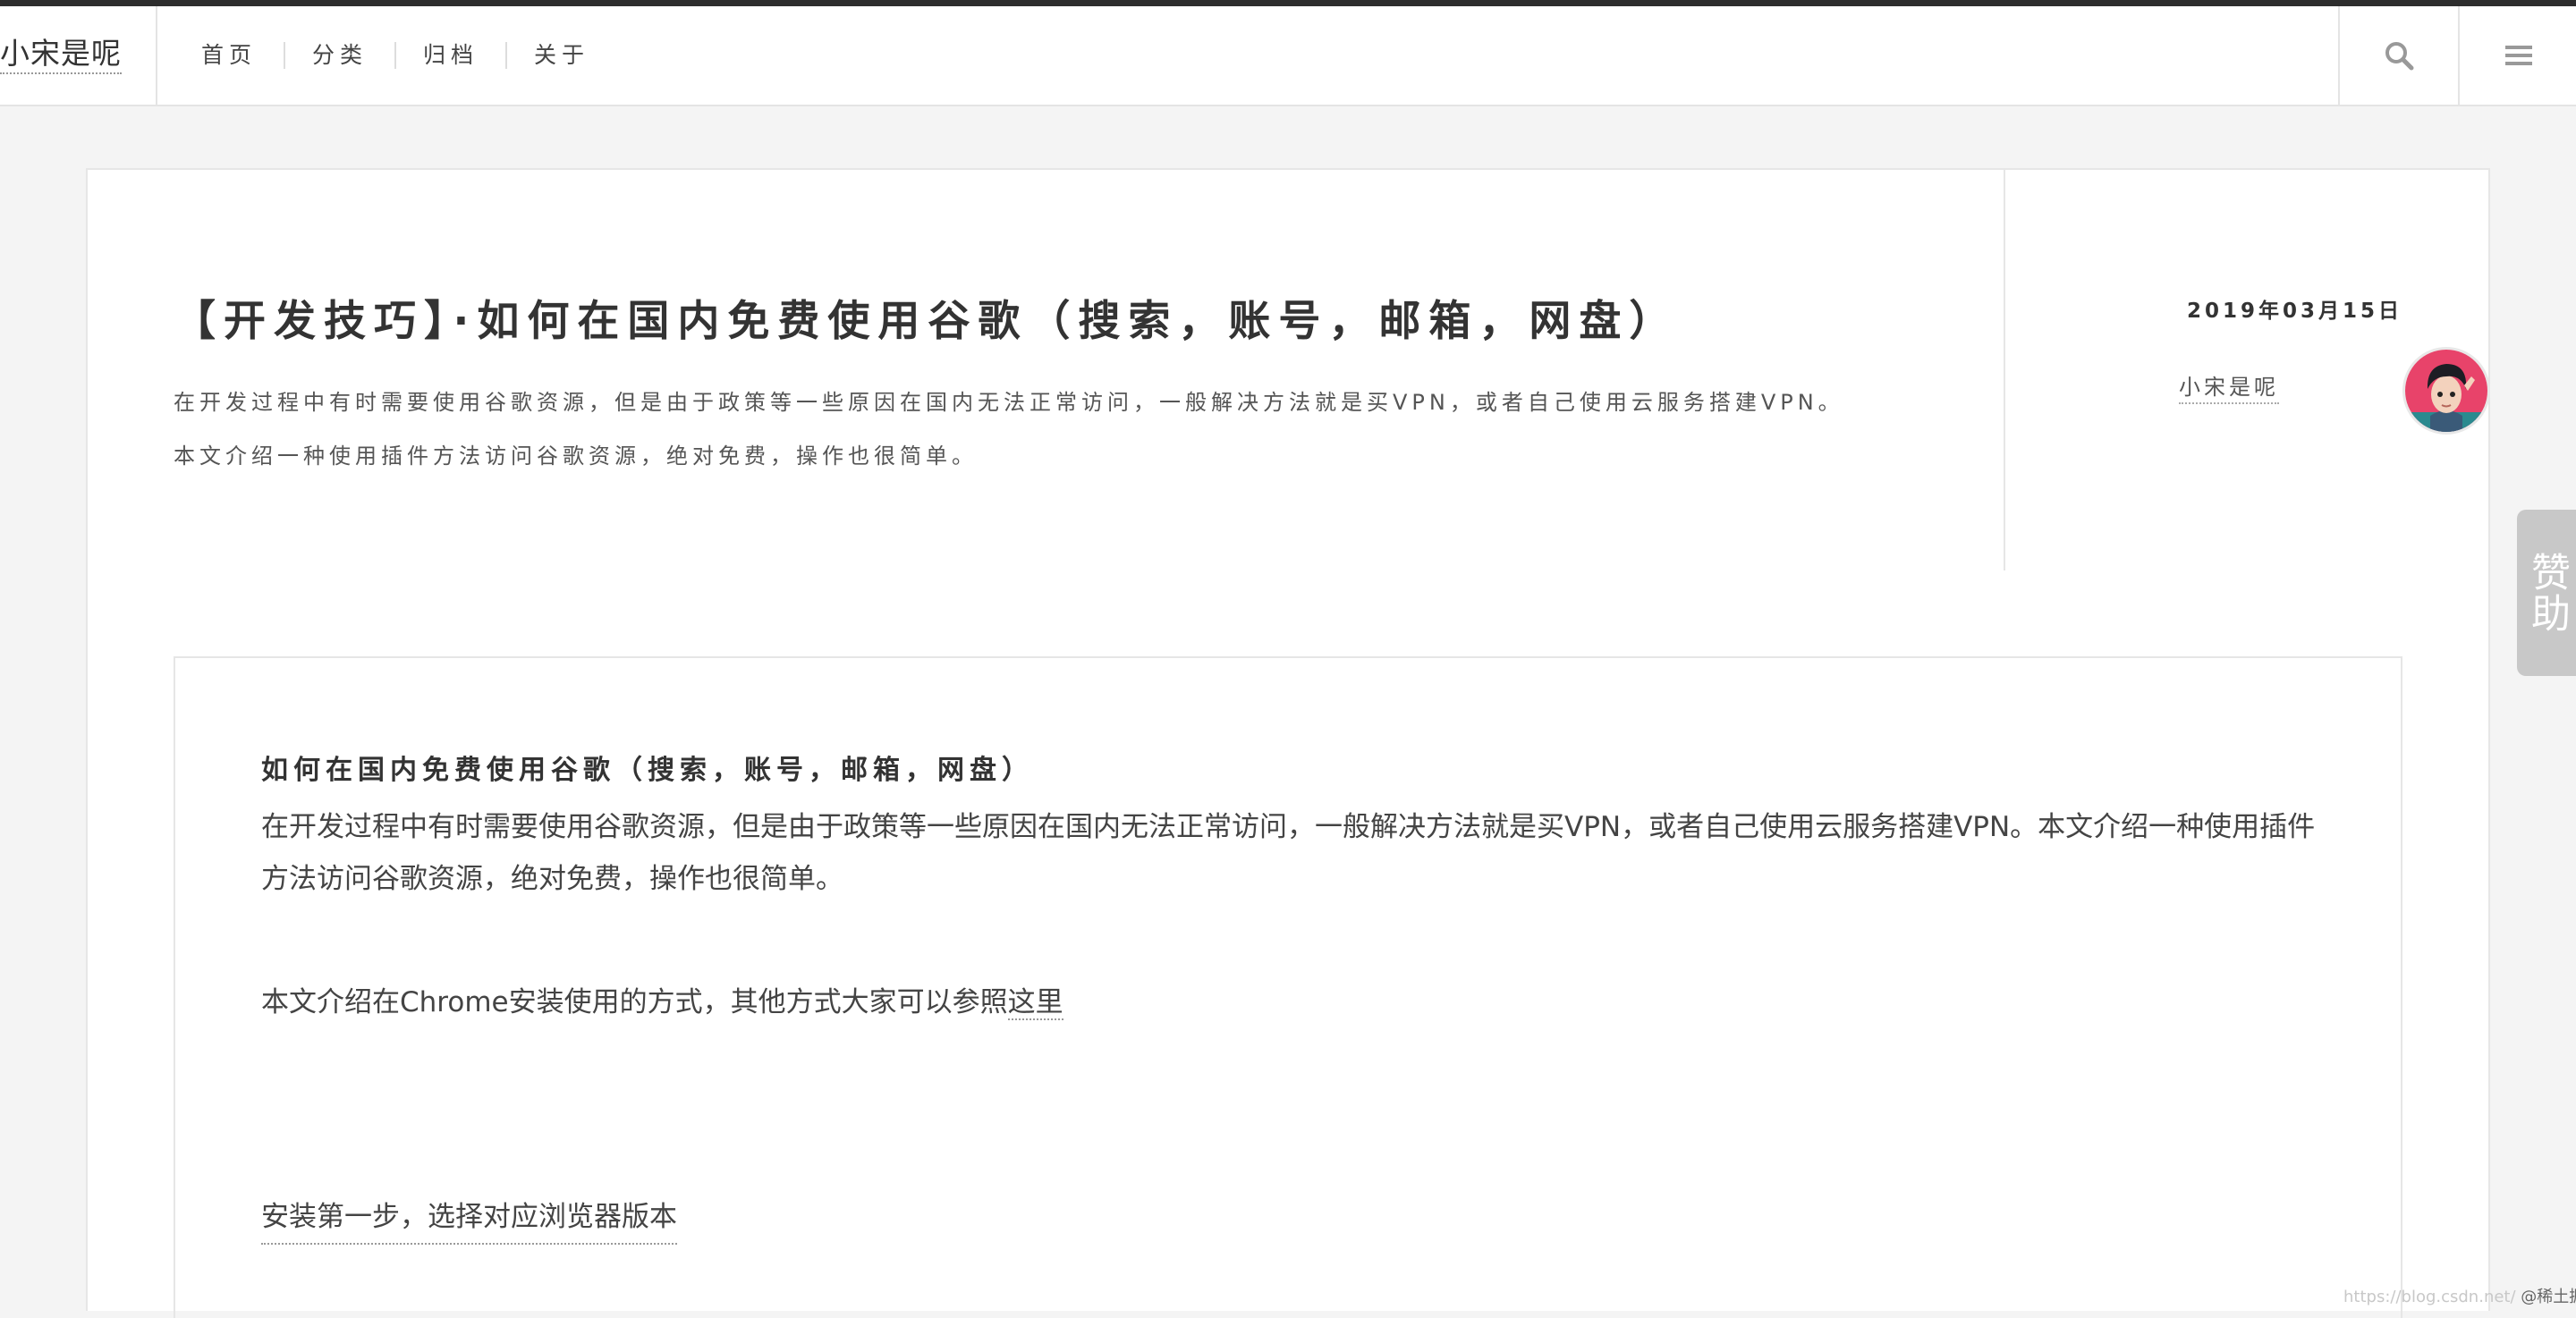 This screenshot has width=2576, height=1318. What do you see at coordinates (2004, 370) in the screenshot?
I see `header-divider` at bounding box center [2004, 370].